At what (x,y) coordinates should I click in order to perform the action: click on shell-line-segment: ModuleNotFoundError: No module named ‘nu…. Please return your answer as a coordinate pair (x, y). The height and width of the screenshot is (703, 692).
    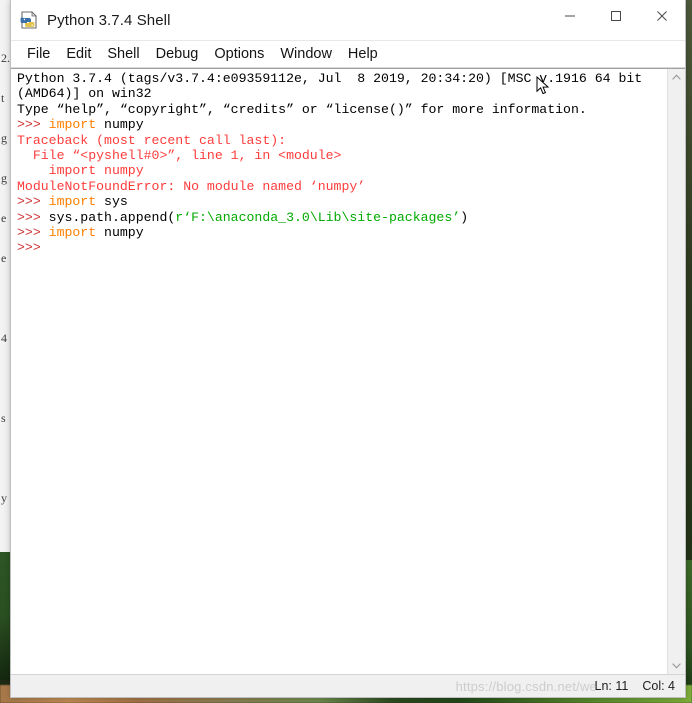
    Looking at the image, I should click on (191, 186).